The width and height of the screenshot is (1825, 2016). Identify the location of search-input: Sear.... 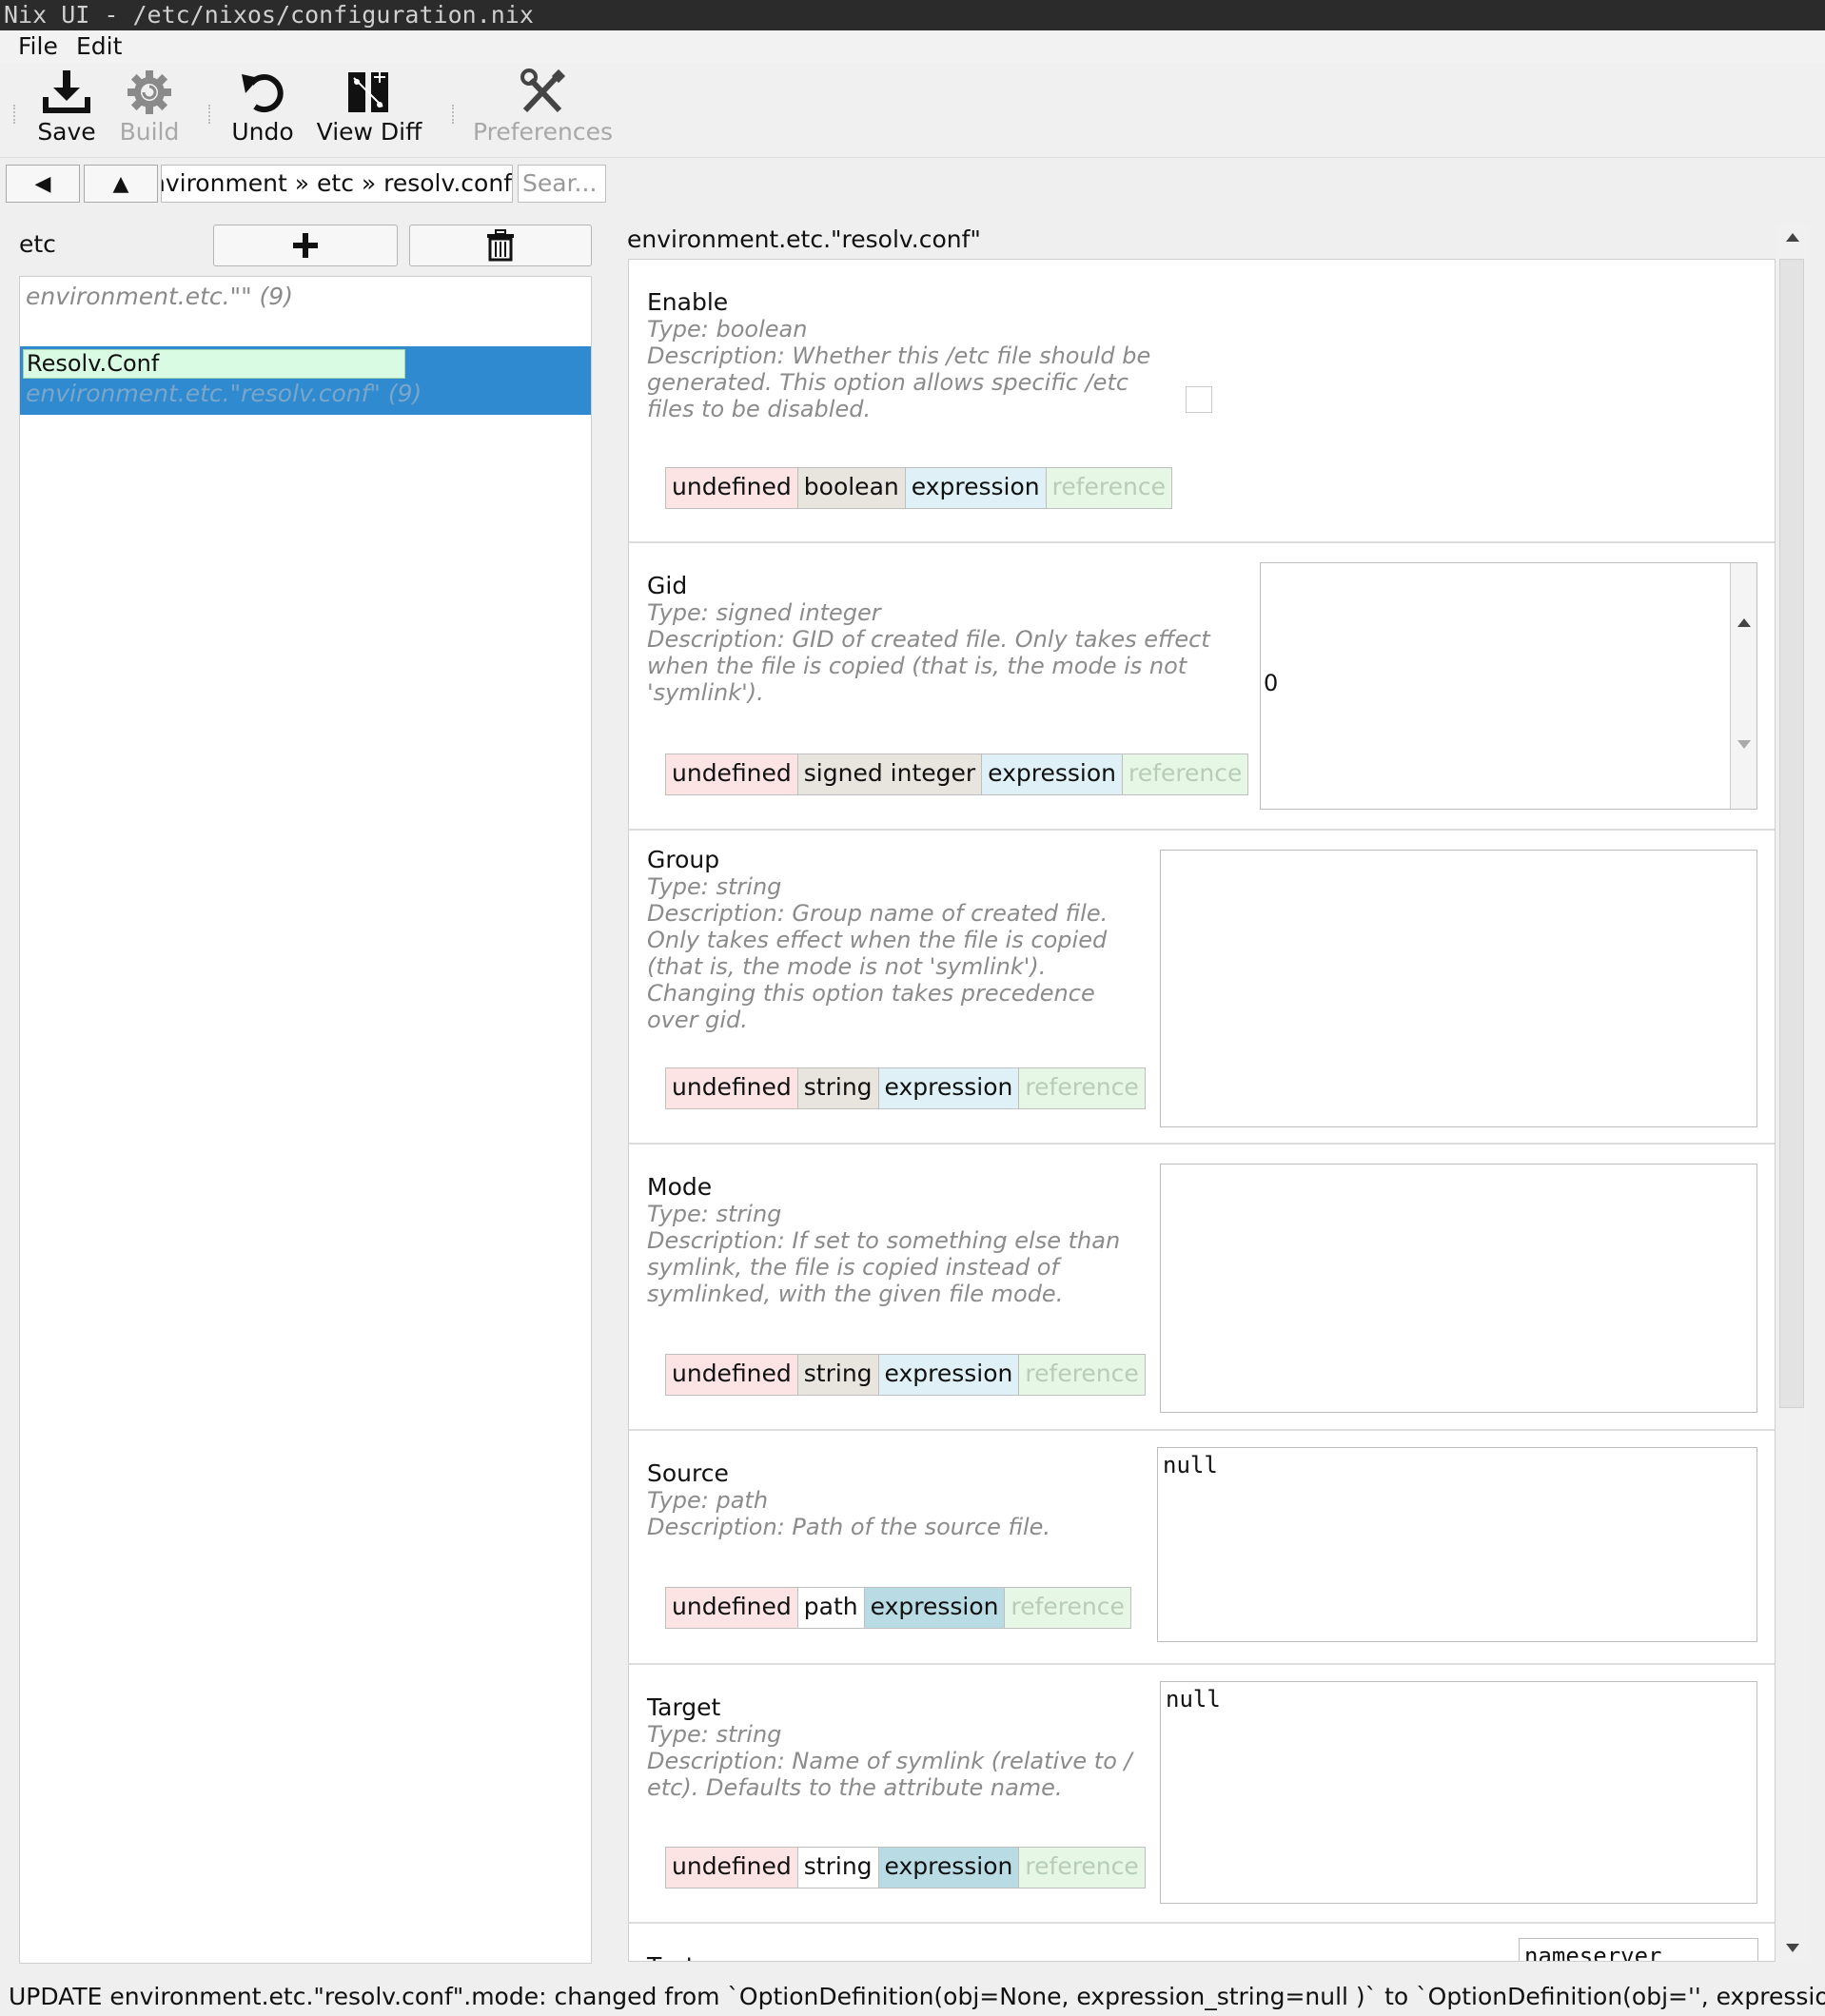
(562, 184).